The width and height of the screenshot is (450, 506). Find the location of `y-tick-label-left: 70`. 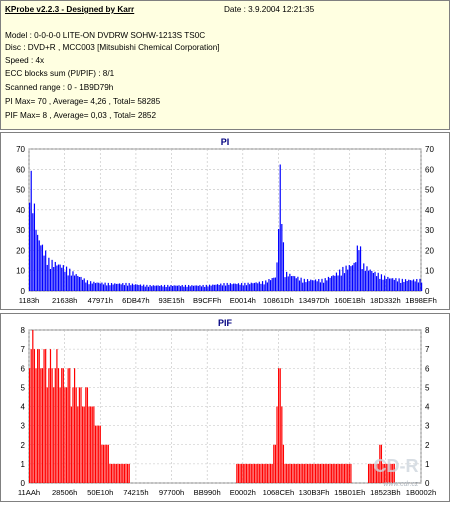

y-tick-label-left: 70 is located at coordinates (20, 149).